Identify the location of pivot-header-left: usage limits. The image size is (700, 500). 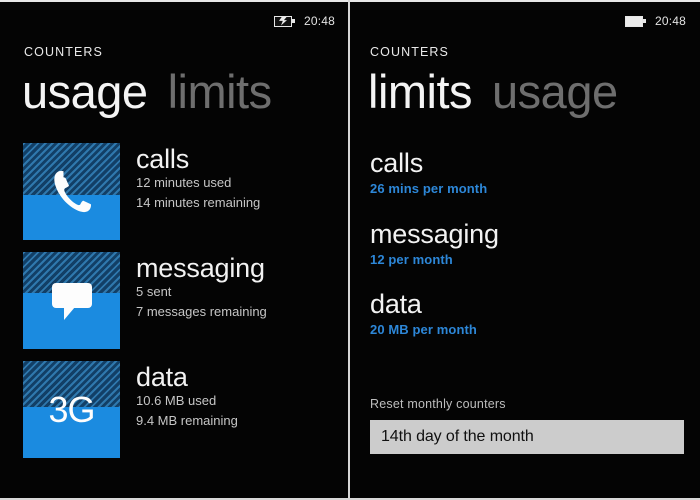
(147, 91).